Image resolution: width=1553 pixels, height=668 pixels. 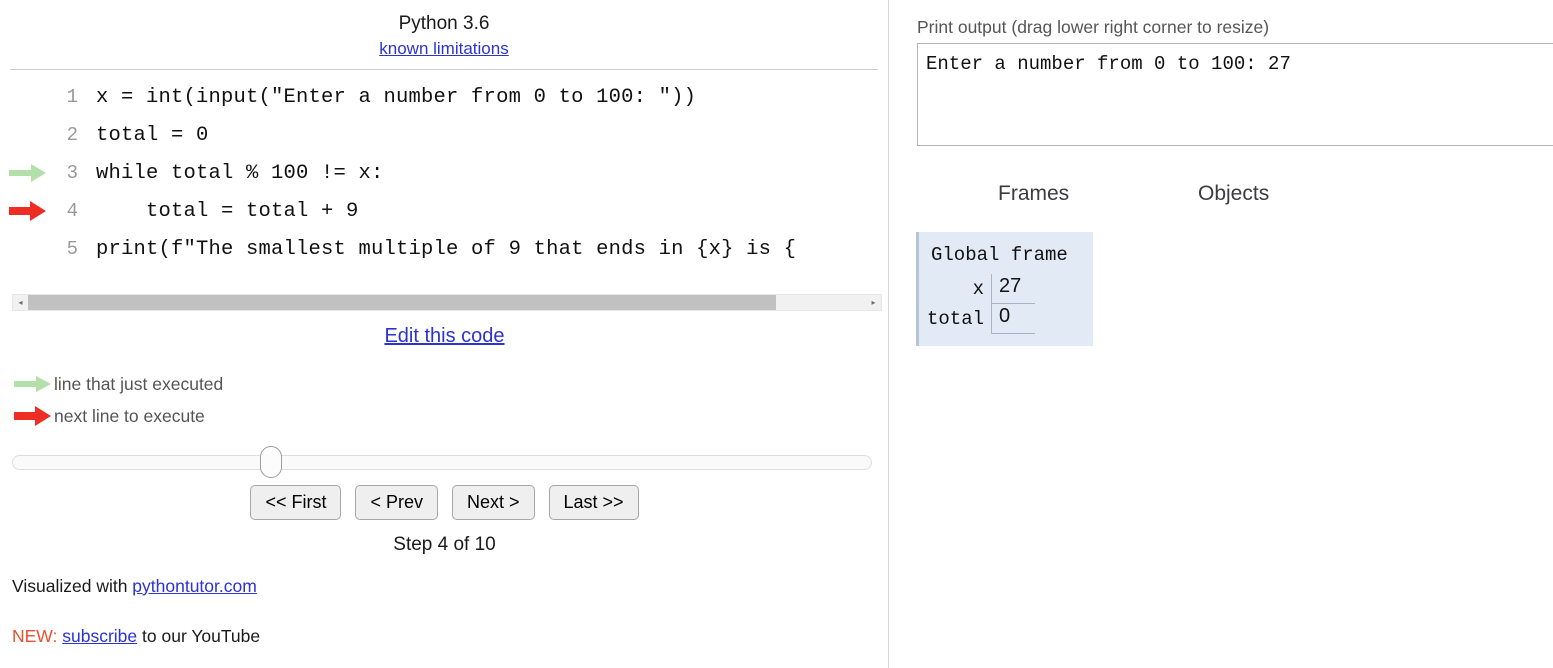 What do you see at coordinates (444, 23) in the screenshot?
I see `python-version-label: Python 3.6` at bounding box center [444, 23].